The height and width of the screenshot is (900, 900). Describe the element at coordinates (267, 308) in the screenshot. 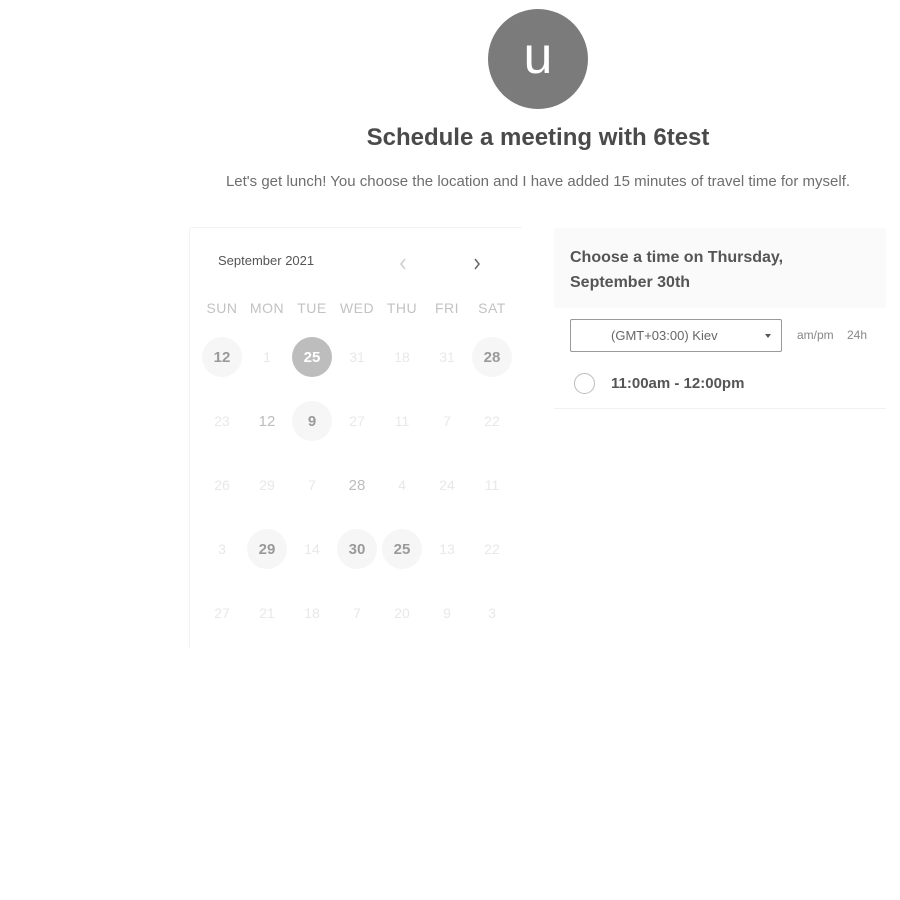

I see `weekday-label: MON` at that location.